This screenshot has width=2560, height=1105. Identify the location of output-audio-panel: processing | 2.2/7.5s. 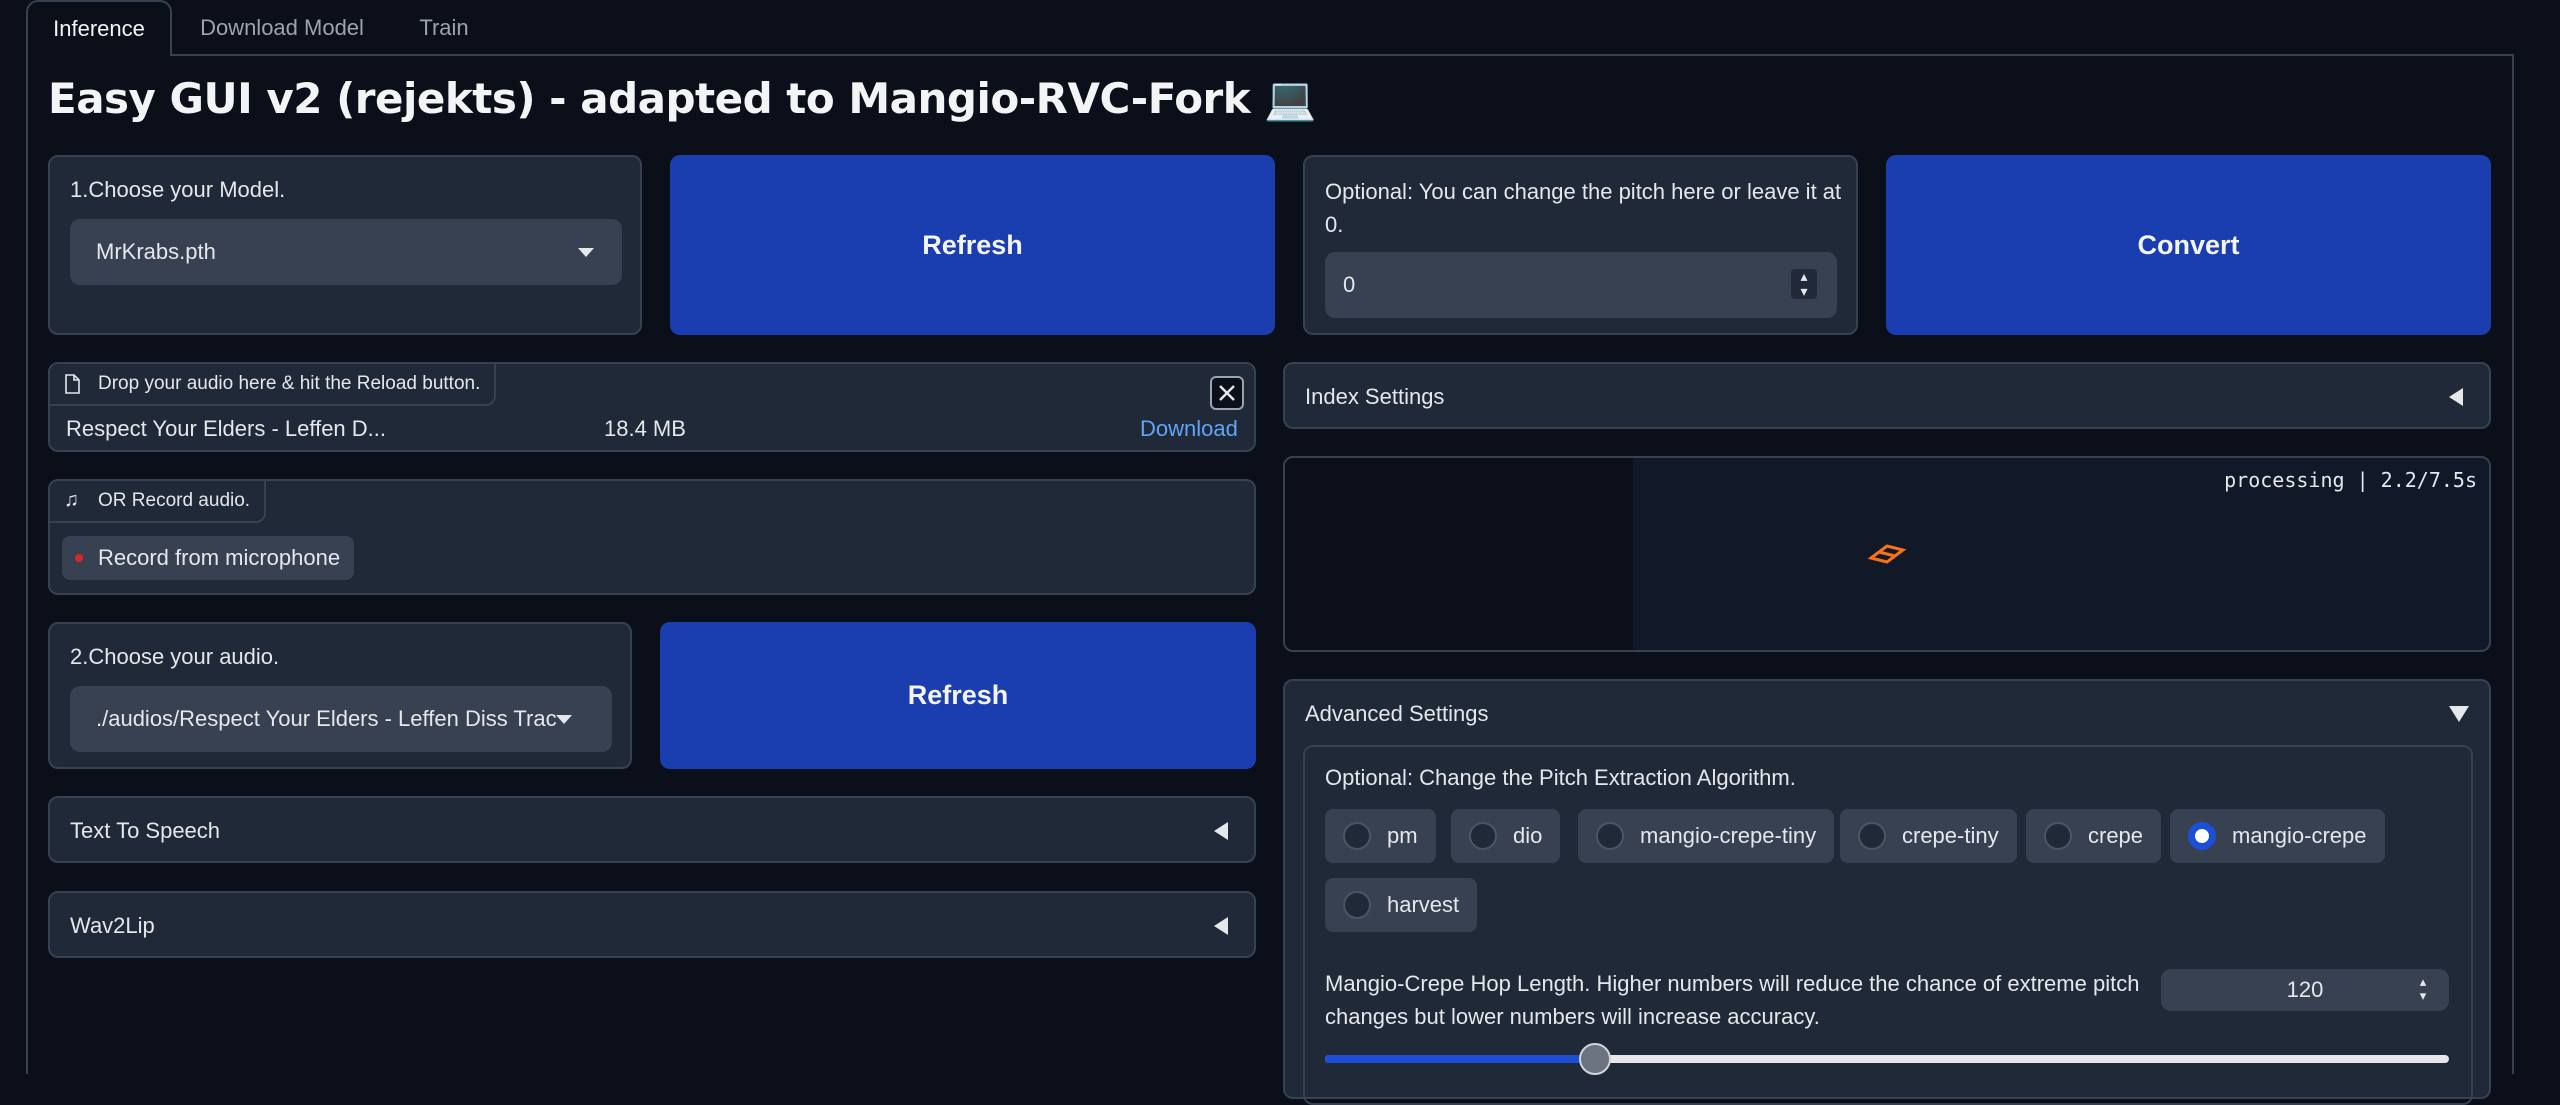
(1887, 554).